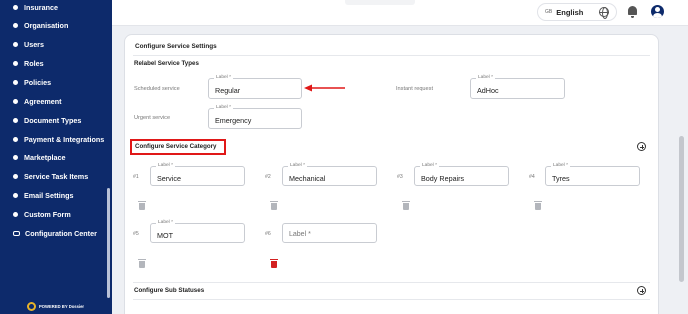 The width and height of the screenshot is (688, 314). What do you see at coordinates (165, 235) in the screenshot?
I see `field-value: MOT` at bounding box center [165, 235].